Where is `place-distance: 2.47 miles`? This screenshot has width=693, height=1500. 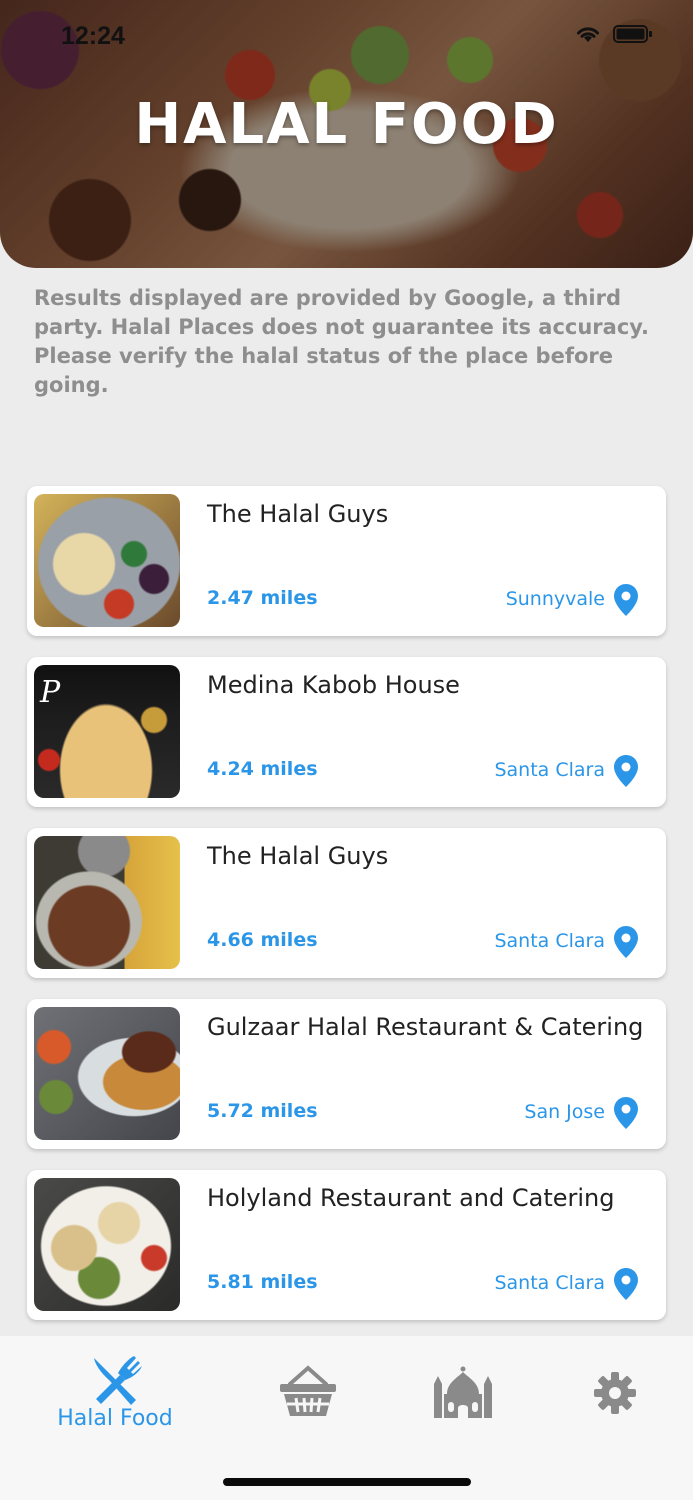 place-distance: 2.47 miles is located at coordinates (262, 598).